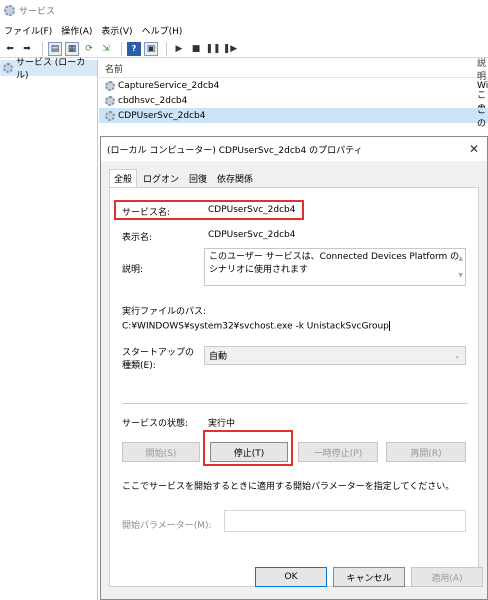 This screenshot has width=488, height=600. What do you see at coordinates (27, 49) in the screenshot?
I see `forward-arrow-icon: ➡` at bounding box center [27, 49].